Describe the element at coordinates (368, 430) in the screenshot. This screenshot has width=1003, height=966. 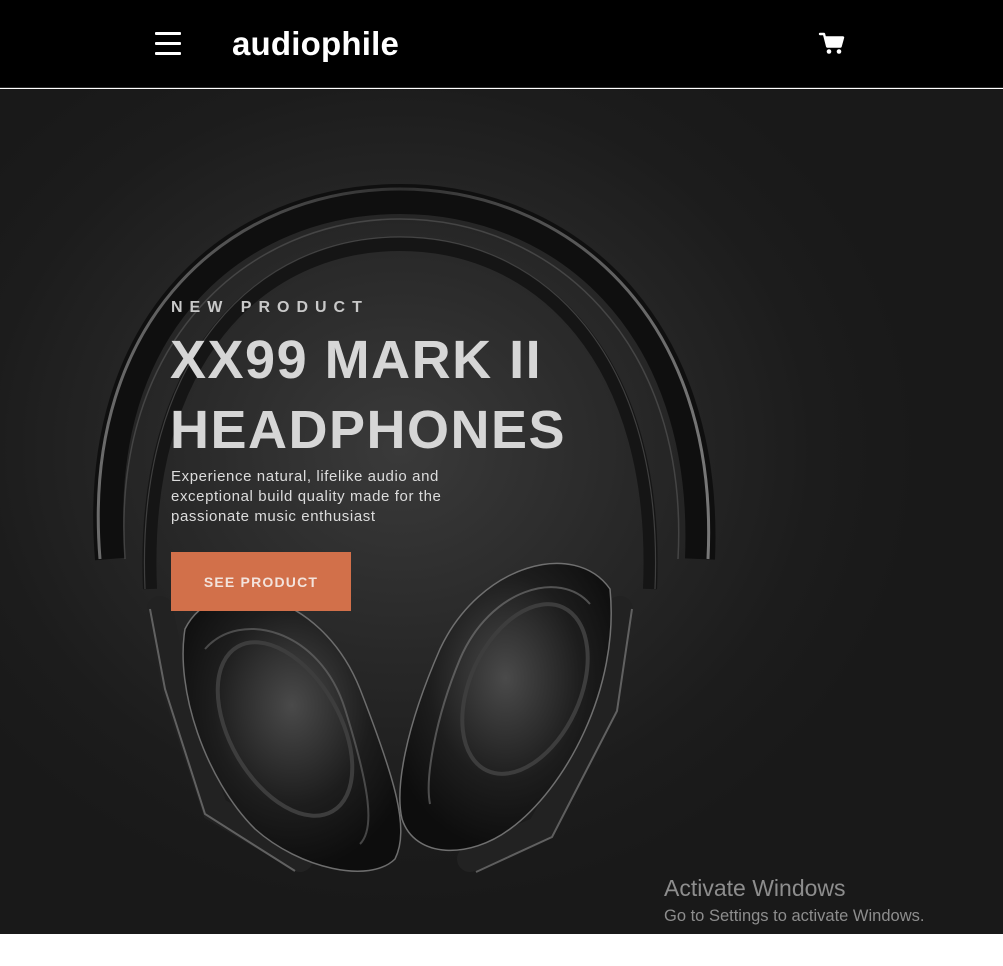
I see `product-title-line-2: HEADPHONES` at that location.